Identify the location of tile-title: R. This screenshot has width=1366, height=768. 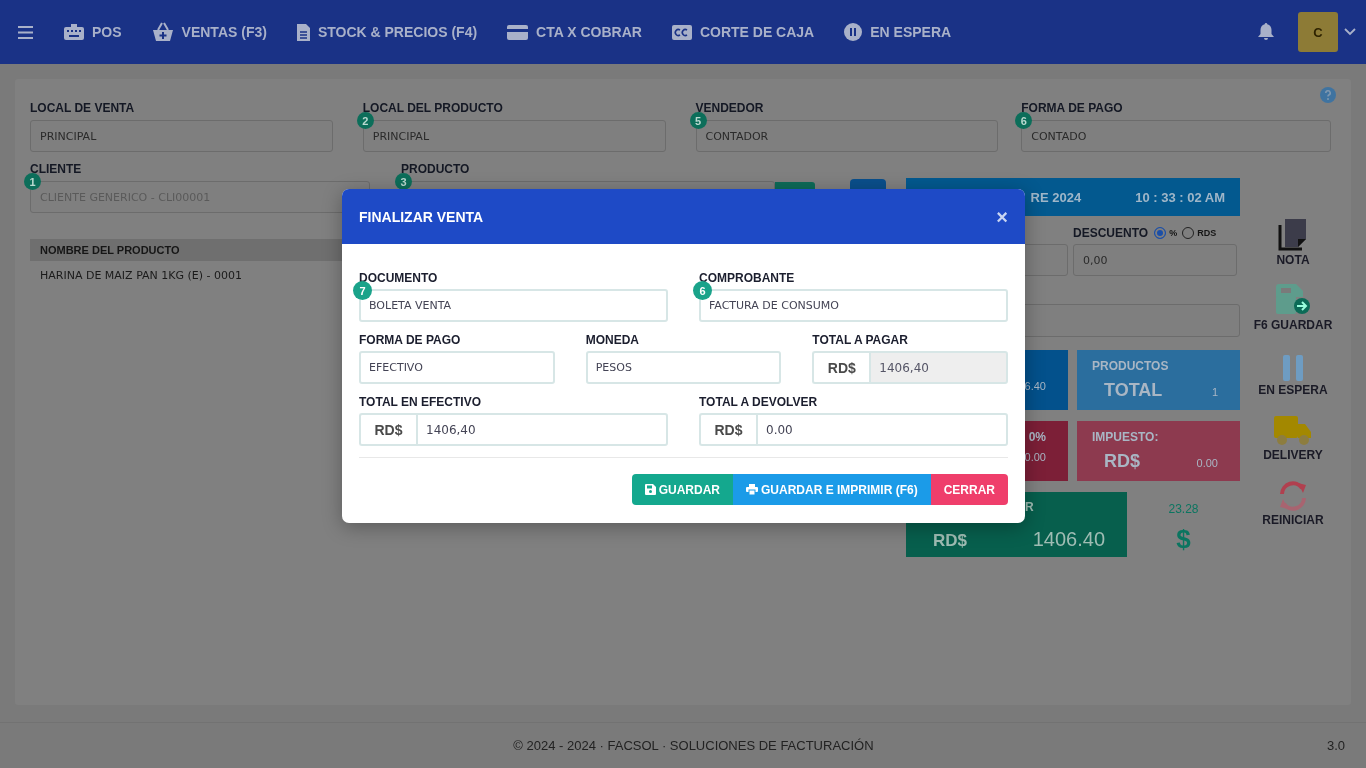
(1029, 508).